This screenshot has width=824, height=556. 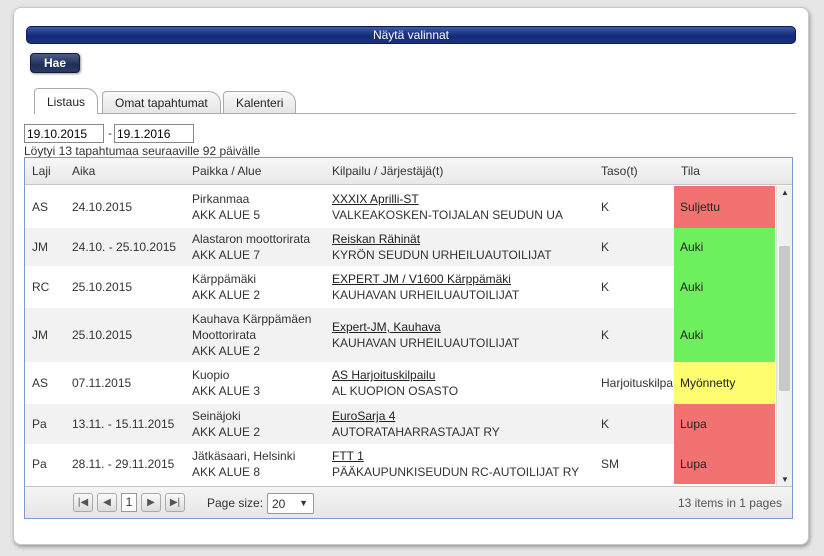 What do you see at coordinates (124, 247) in the screenshot?
I see `aika-value: 24.10. - 25.10.2015` at bounding box center [124, 247].